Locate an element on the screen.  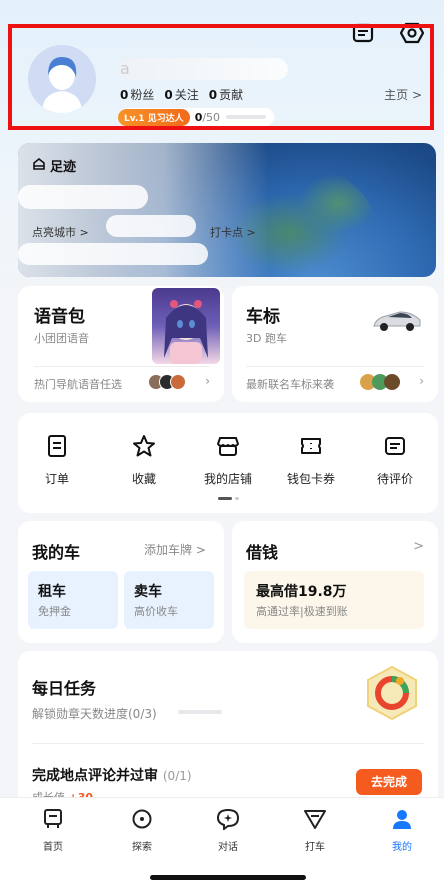
nav-home: 首页 is located at coordinates (53, 830).